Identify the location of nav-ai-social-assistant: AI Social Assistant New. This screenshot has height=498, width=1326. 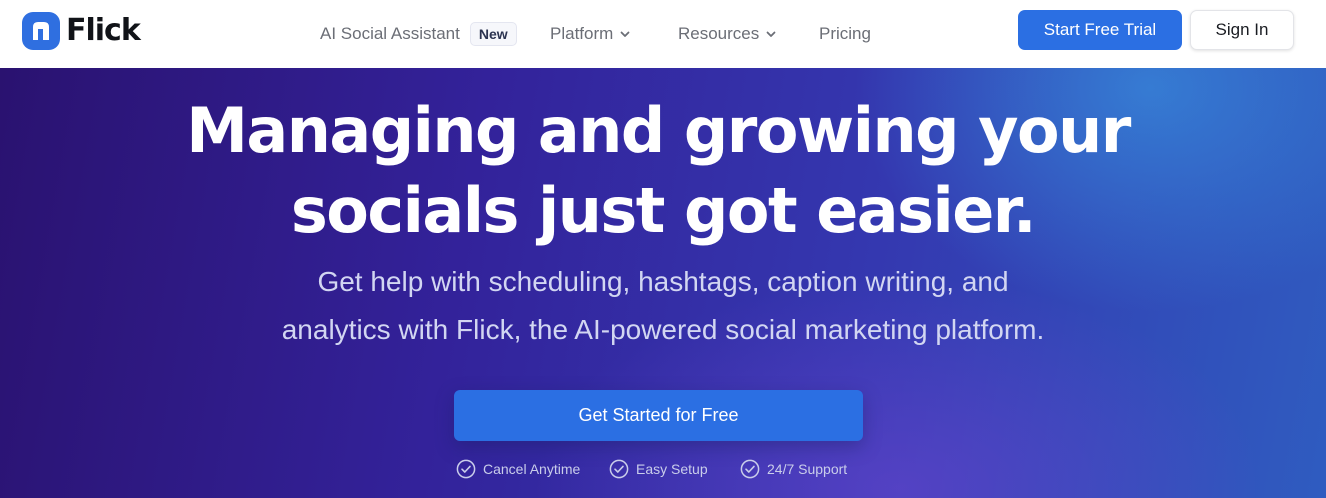
(418, 34).